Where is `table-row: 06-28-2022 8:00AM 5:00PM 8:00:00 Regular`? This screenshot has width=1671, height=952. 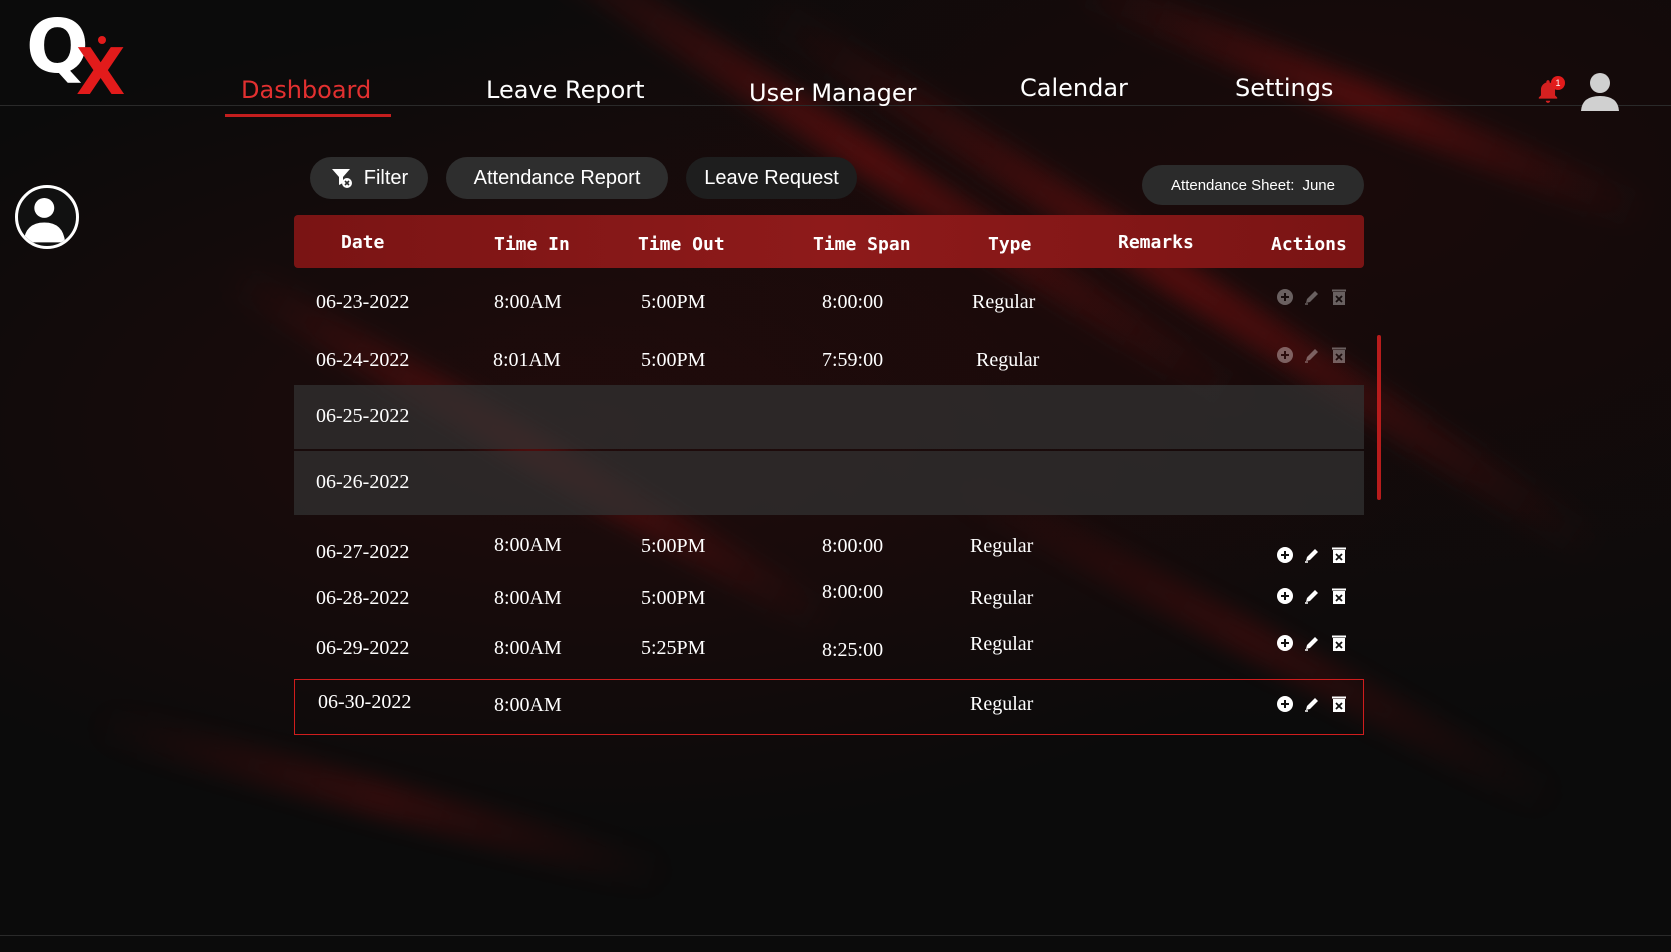 table-row: 06-28-2022 8:00AM 5:00PM 8:00:00 Regular is located at coordinates (829, 598).